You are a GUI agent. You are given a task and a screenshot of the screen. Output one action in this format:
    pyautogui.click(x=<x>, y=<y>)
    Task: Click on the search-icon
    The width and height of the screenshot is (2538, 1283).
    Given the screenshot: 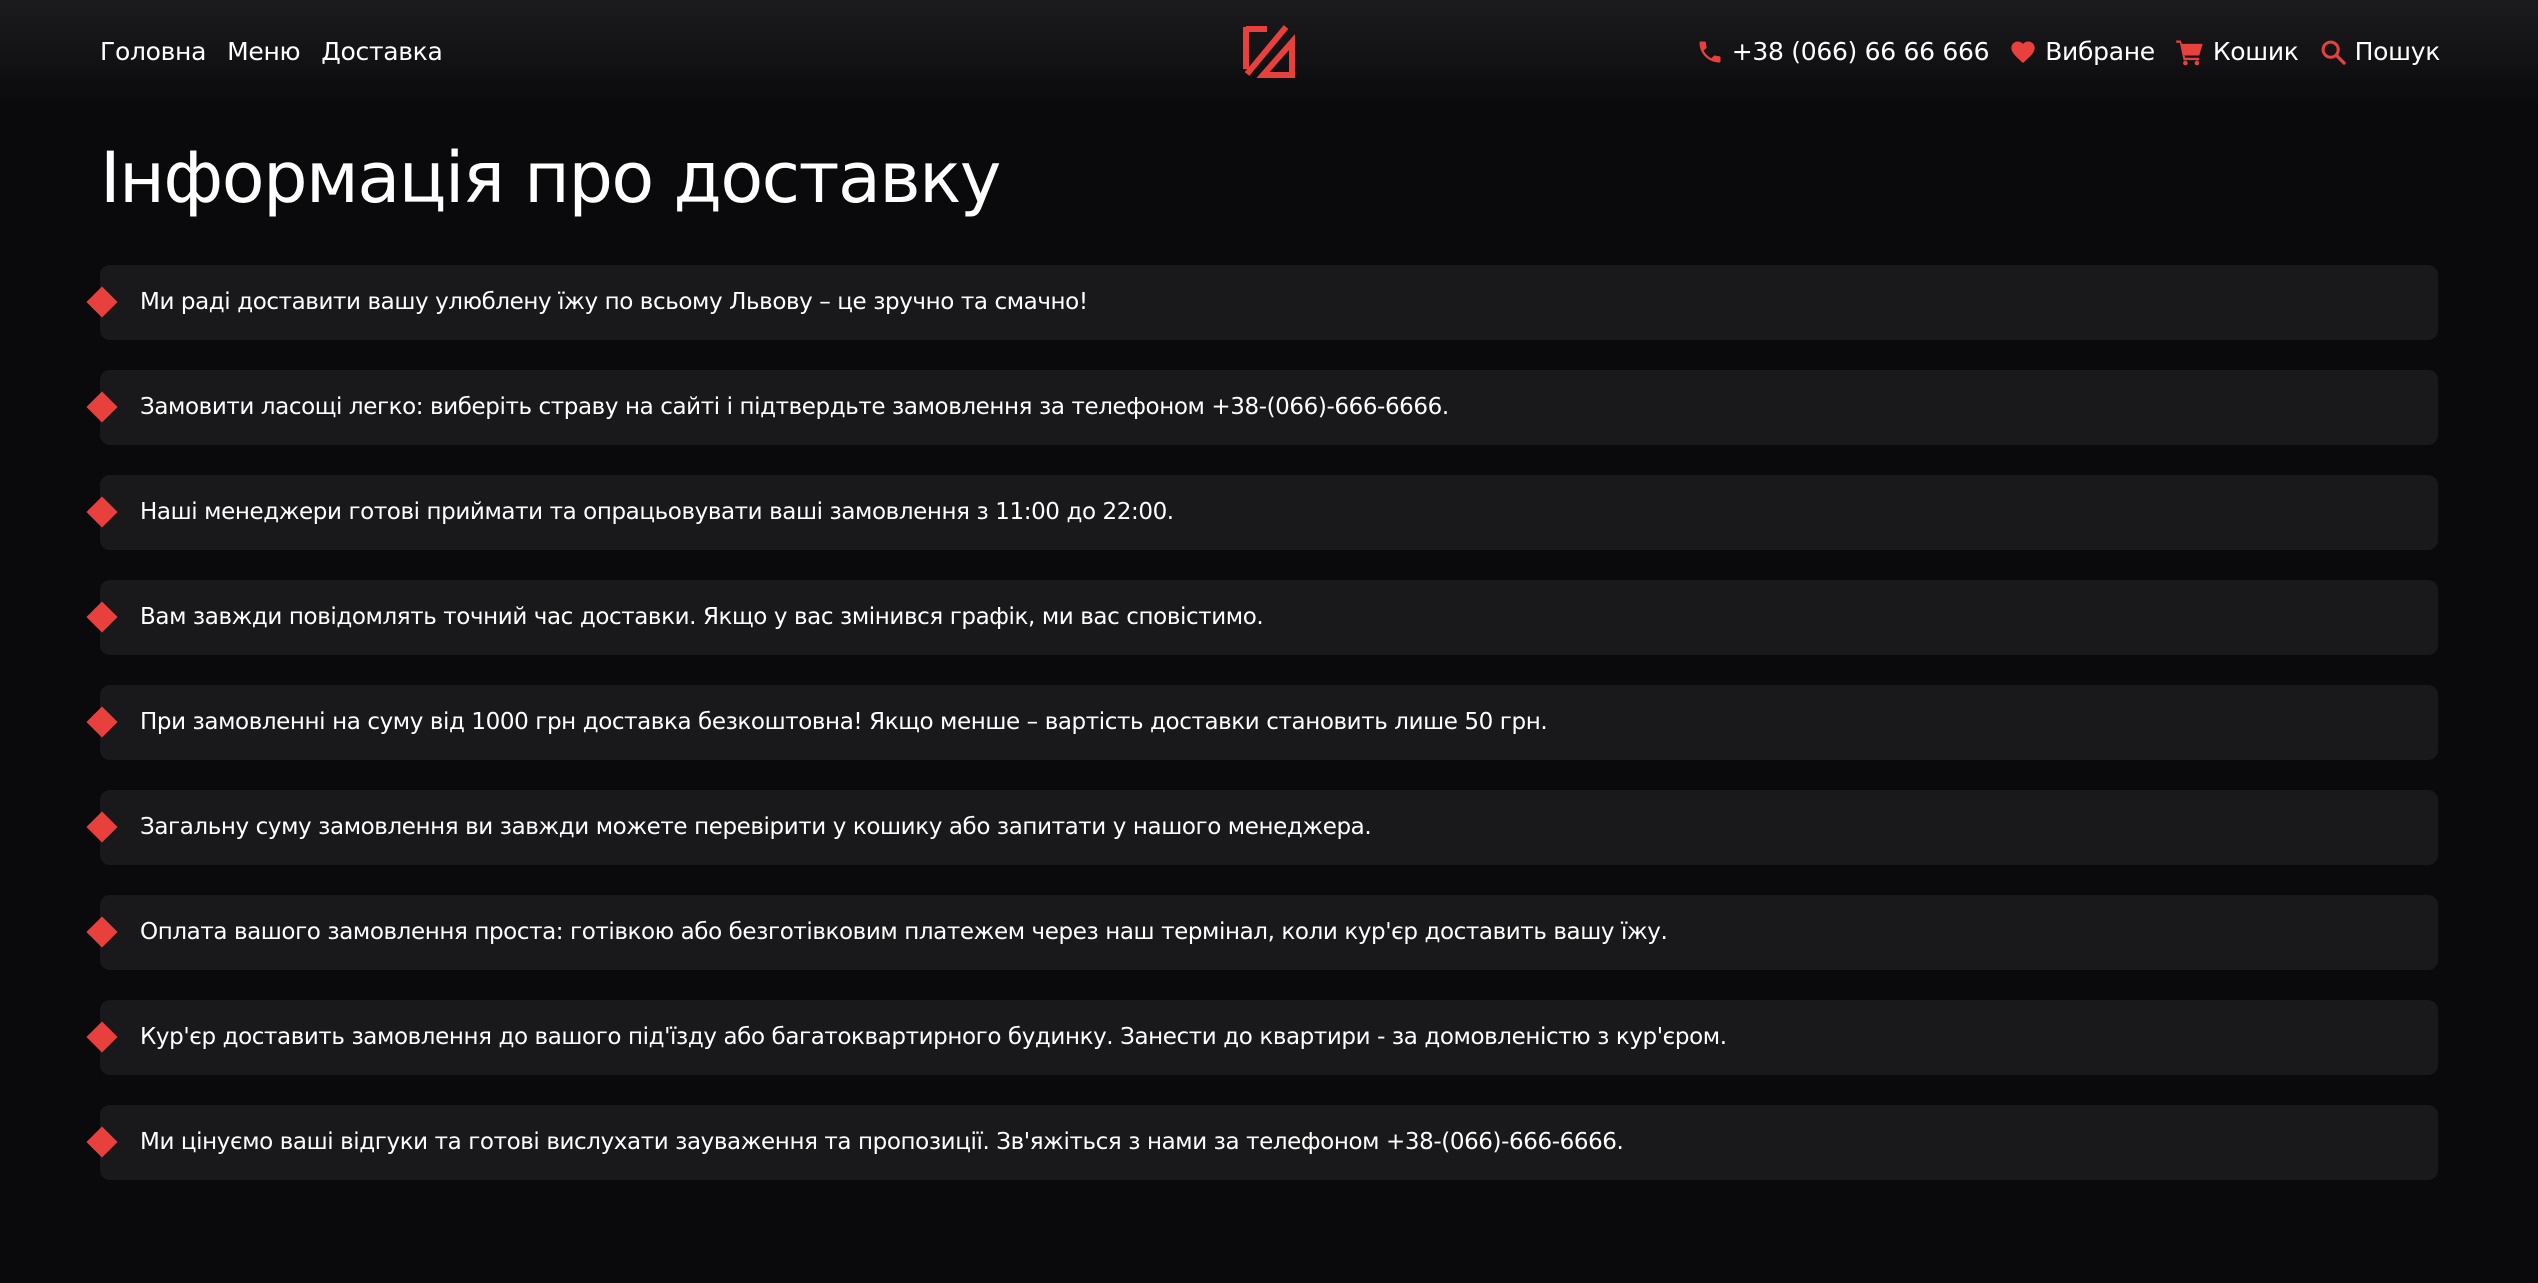 What is the action you would take?
    pyautogui.click(x=2333, y=52)
    